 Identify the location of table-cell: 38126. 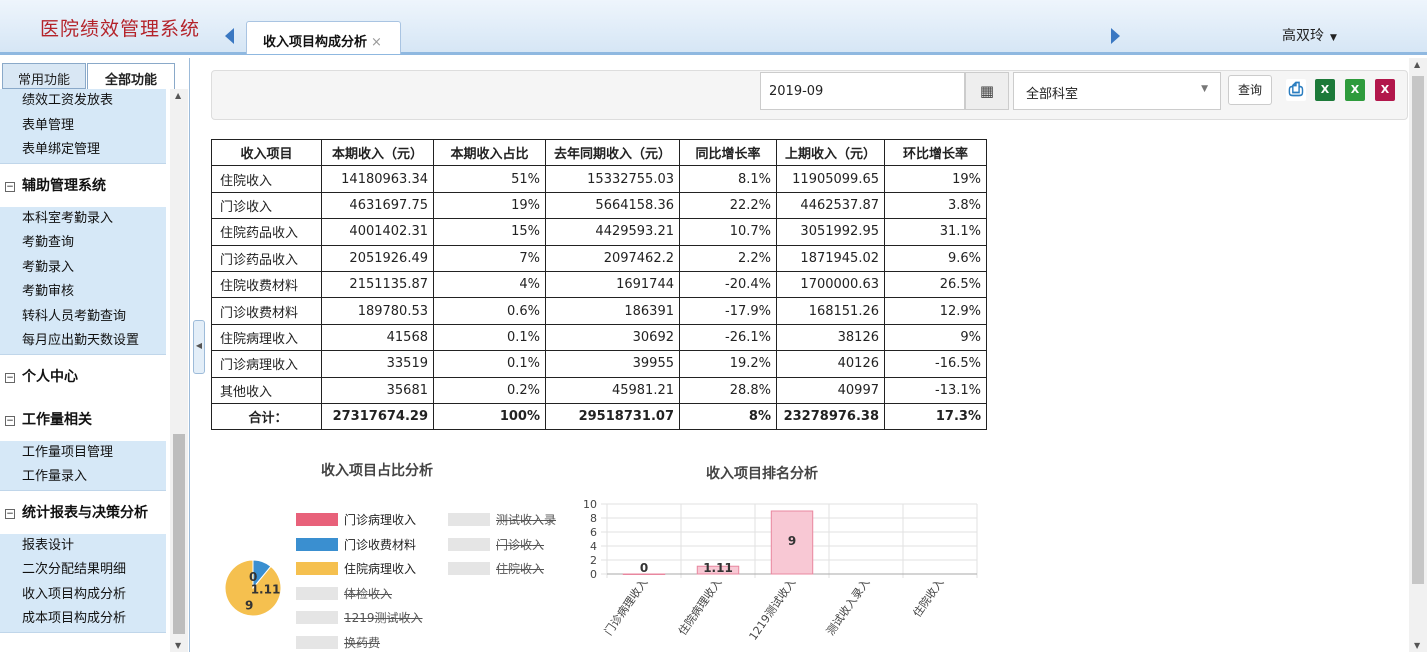
(830, 337).